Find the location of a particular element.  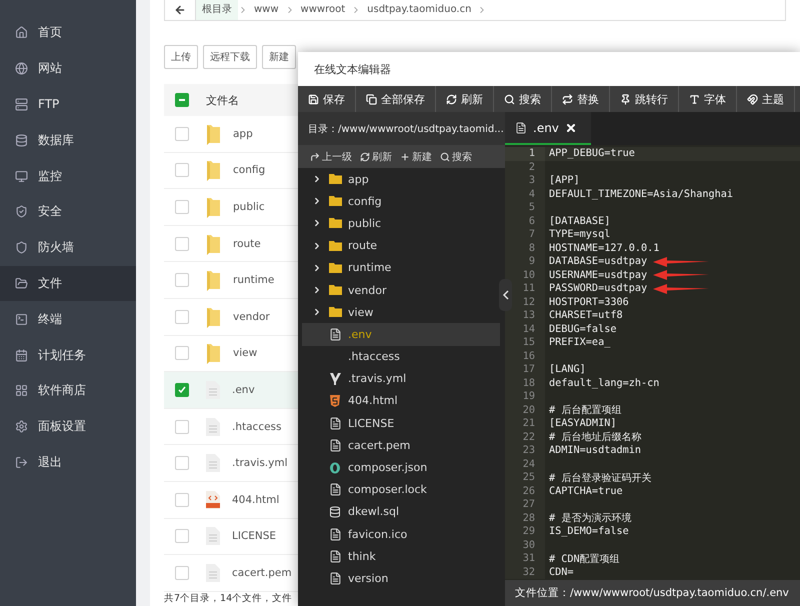

sidebar-item: 安全 is located at coordinates (68, 212).